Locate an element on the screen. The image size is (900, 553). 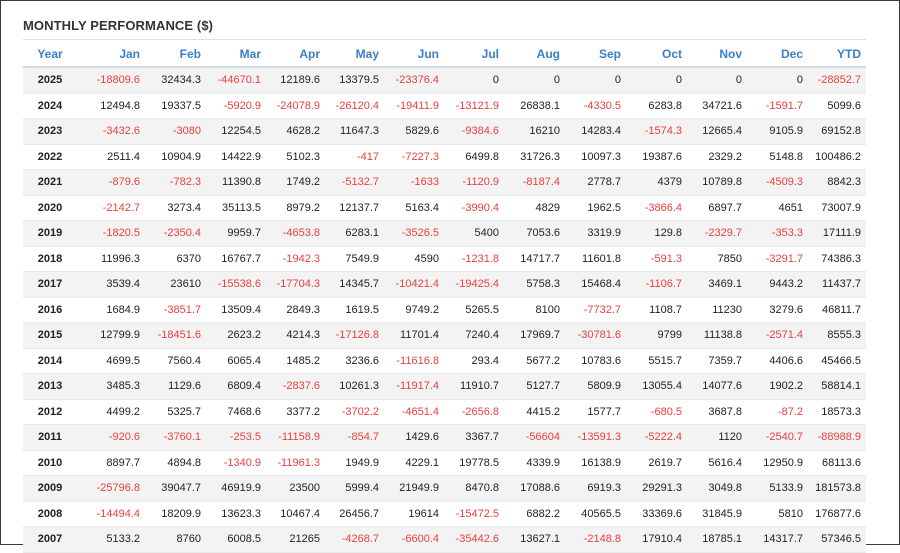
month-value-cell: 4628.2 is located at coordinates (295, 131).